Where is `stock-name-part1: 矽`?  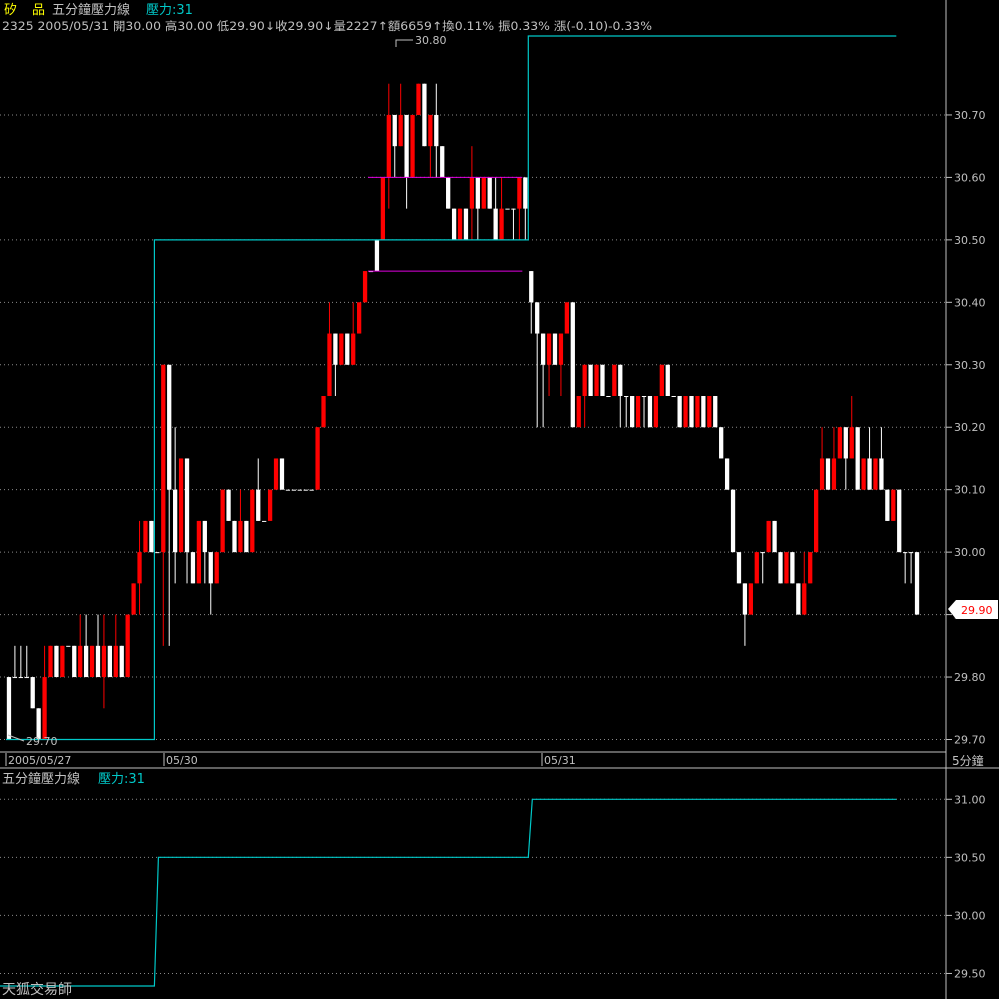 stock-name-part1: 矽 is located at coordinates (10, 10).